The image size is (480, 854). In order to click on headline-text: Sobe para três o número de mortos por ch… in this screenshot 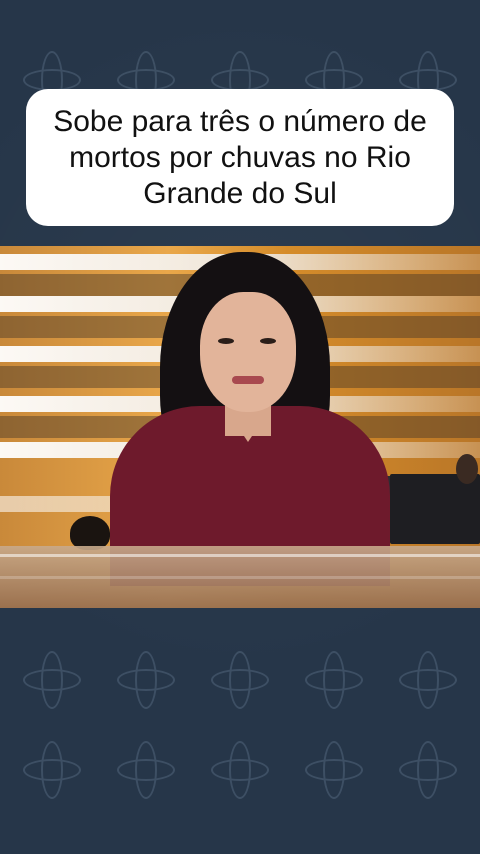, I will do `click(240, 157)`.